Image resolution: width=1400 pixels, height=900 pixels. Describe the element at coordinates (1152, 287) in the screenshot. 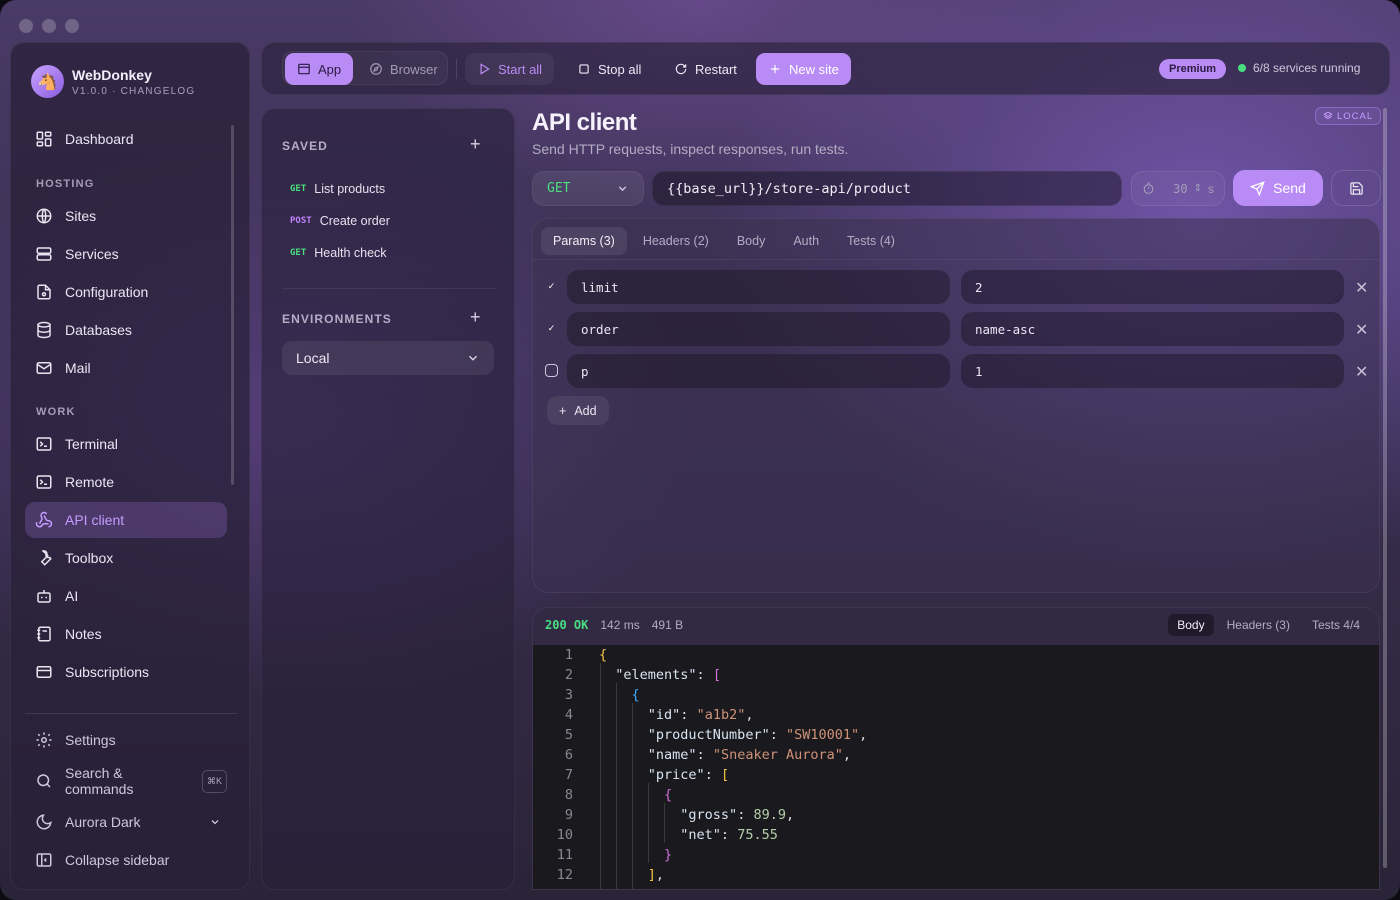

I see `param-value-input: 2` at that location.